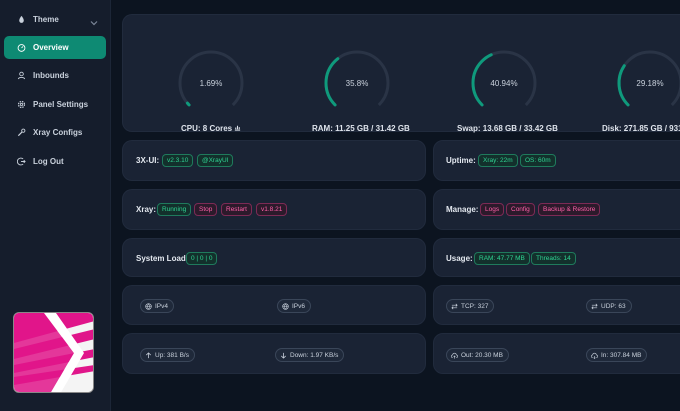 This screenshot has height=411, width=680. What do you see at coordinates (51, 47) in the screenshot?
I see `sidebar-item-label: Overview` at bounding box center [51, 47].